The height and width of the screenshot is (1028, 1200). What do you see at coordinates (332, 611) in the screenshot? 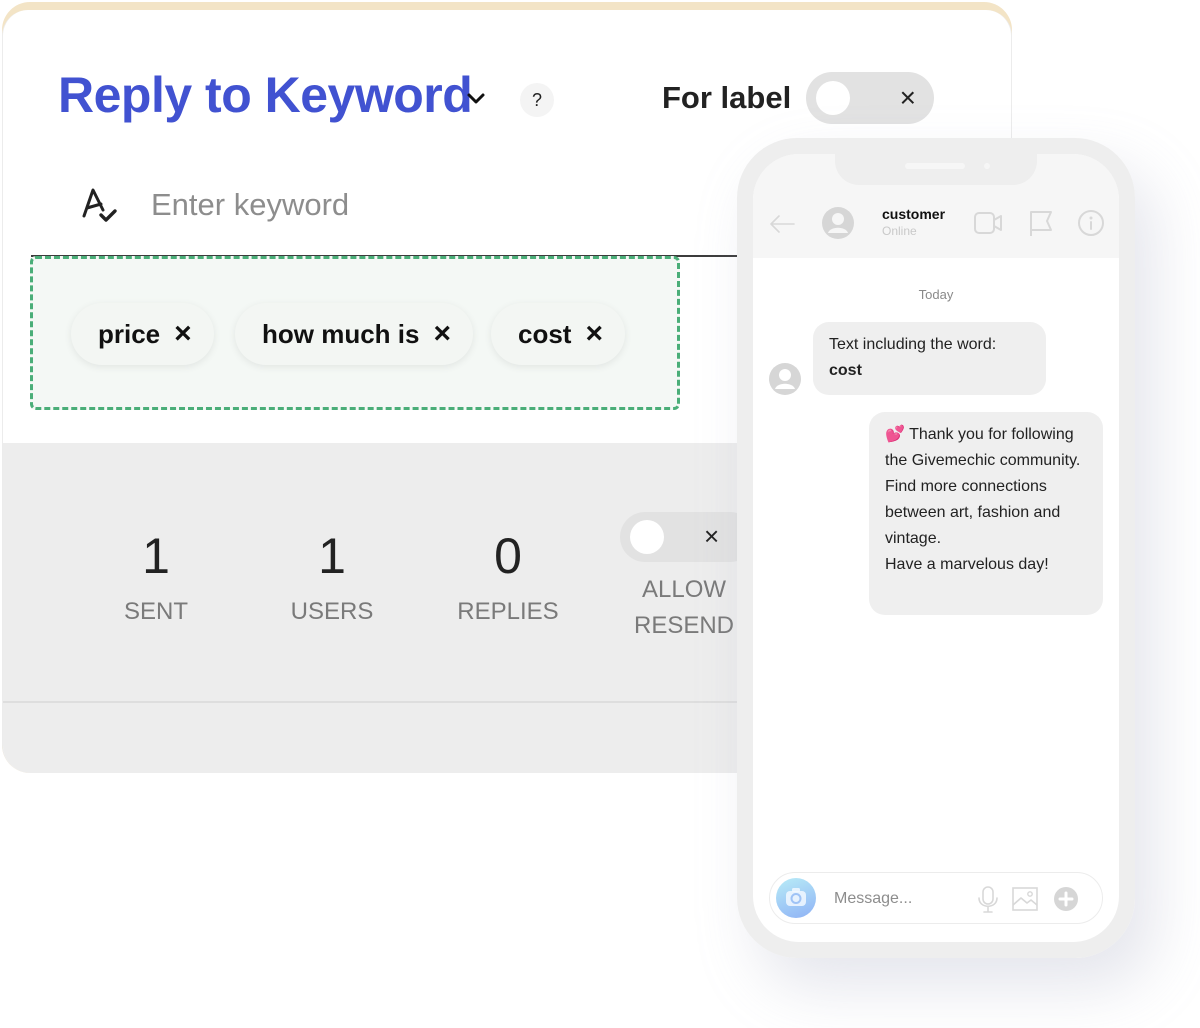
I see `stat-label: USERS` at bounding box center [332, 611].